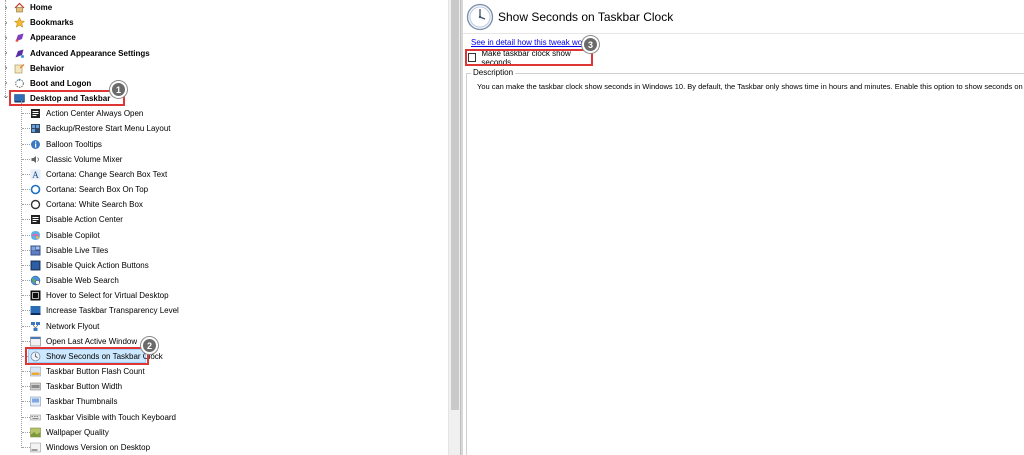 This screenshot has height=455, width=1024. What do you see at coordinates (455, 205) in the screenshot?
I see `tree-scroll-thumb` at bounding box center [455, 205].